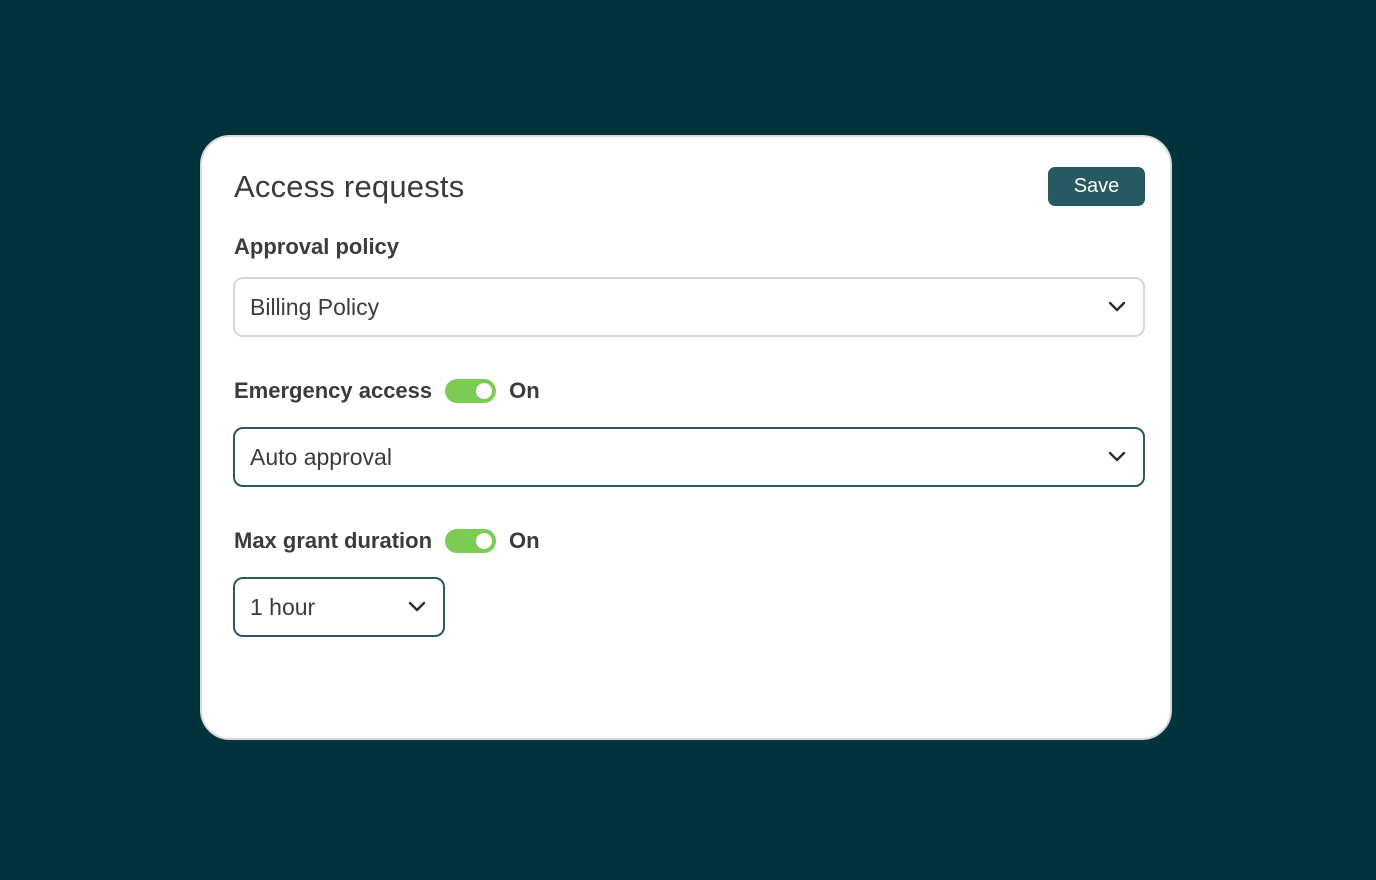  Describe the element at coordinates (333, 390) in the screenshot. I see `emergency-access-label: Emergency access` at that location.